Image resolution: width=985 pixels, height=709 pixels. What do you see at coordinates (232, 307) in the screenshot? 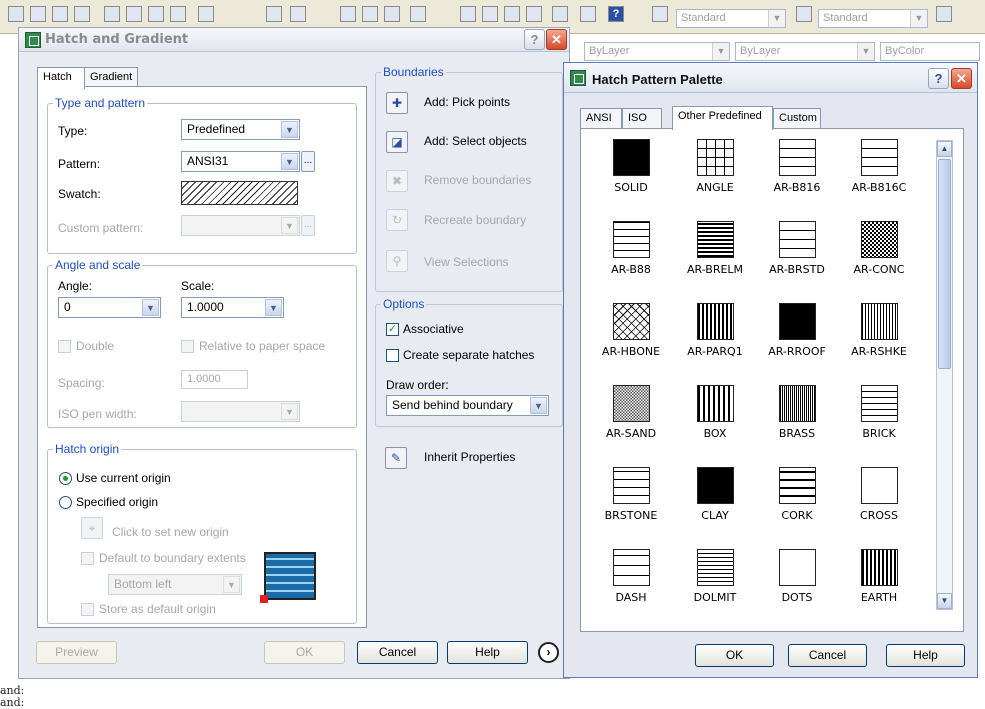
I see `scale-select: 1.0000 ▼` at bounding box center [232, 307].